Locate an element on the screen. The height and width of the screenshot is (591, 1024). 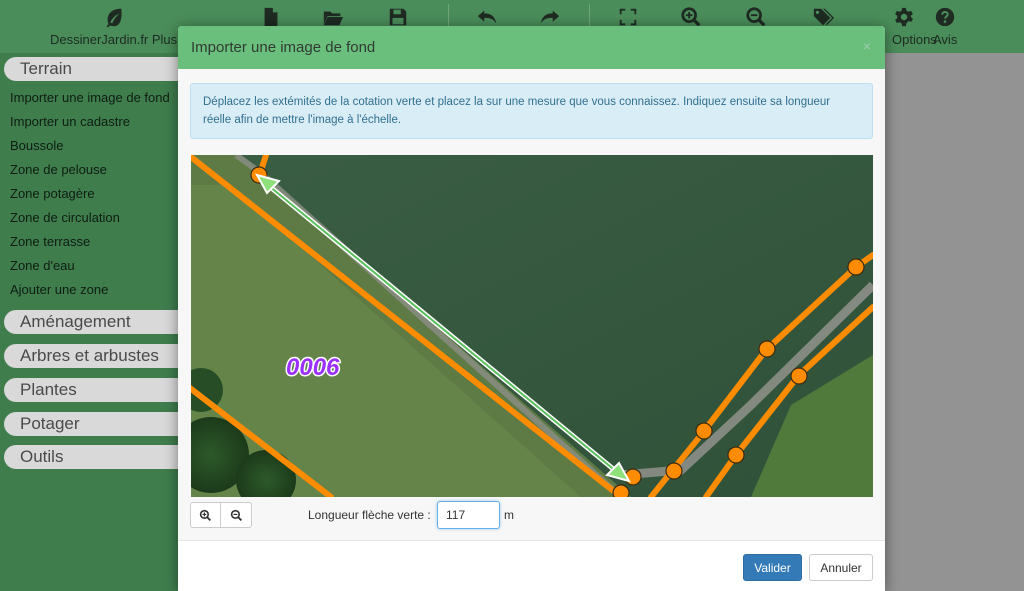
gear-icon is located at coordinates (904, 17).